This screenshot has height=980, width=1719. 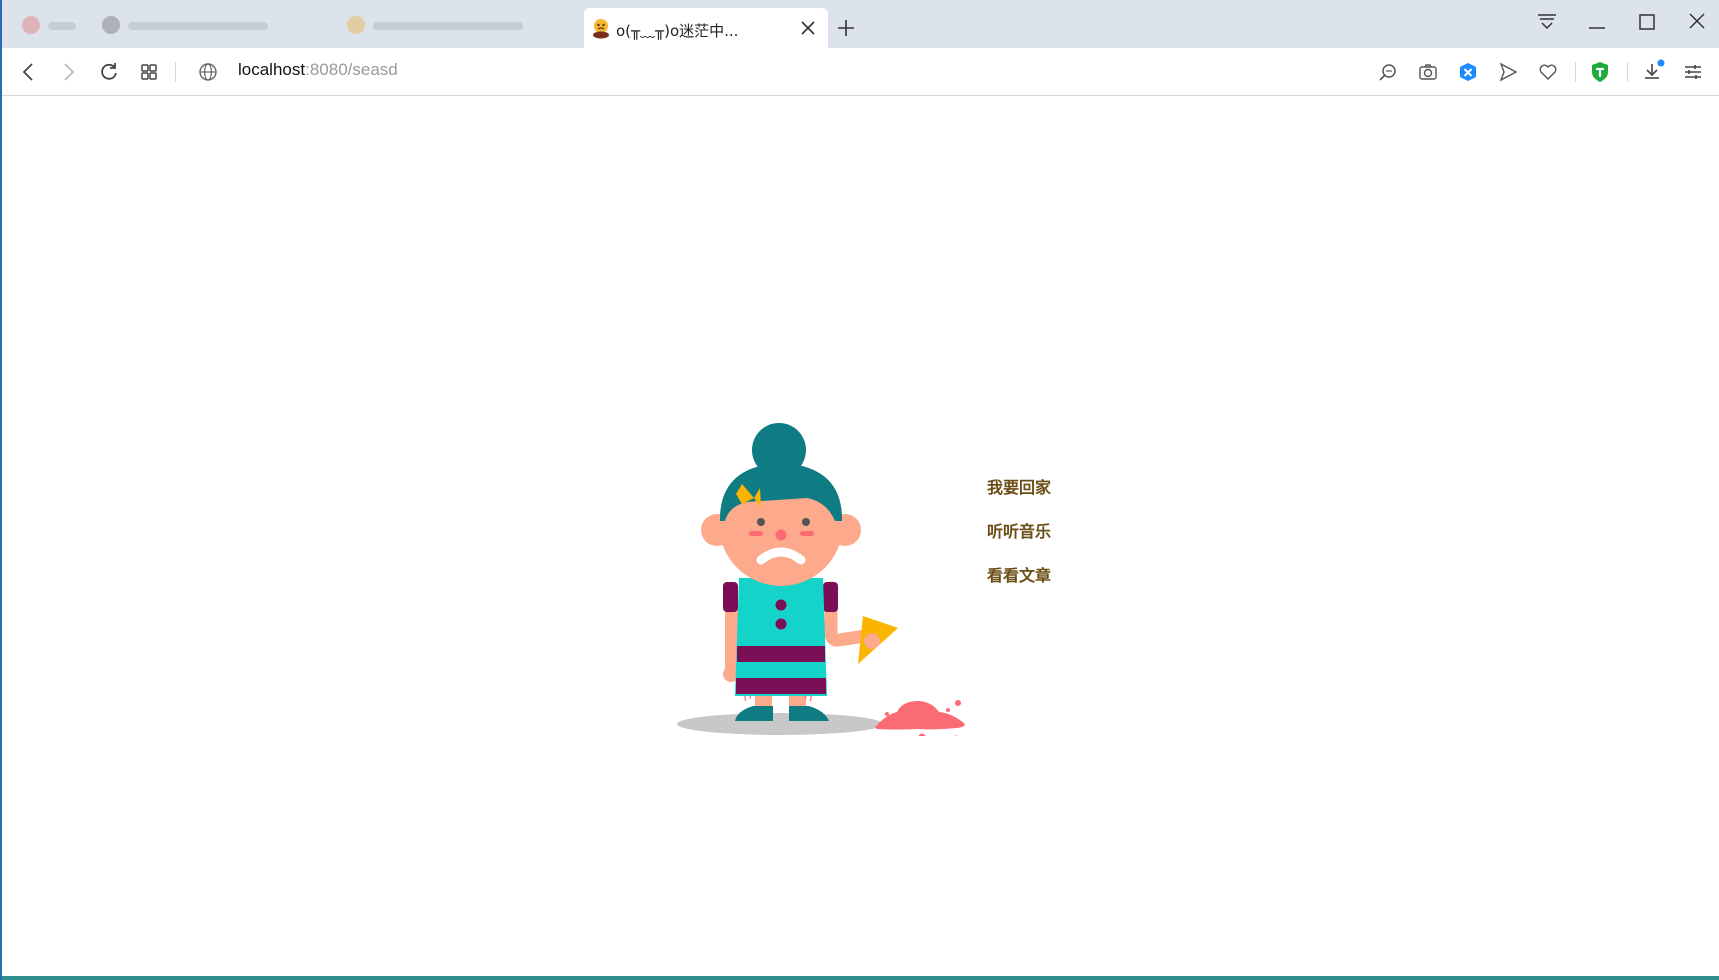 I want to click on url-path: :8080/seasd, so click(x=351, y=69).